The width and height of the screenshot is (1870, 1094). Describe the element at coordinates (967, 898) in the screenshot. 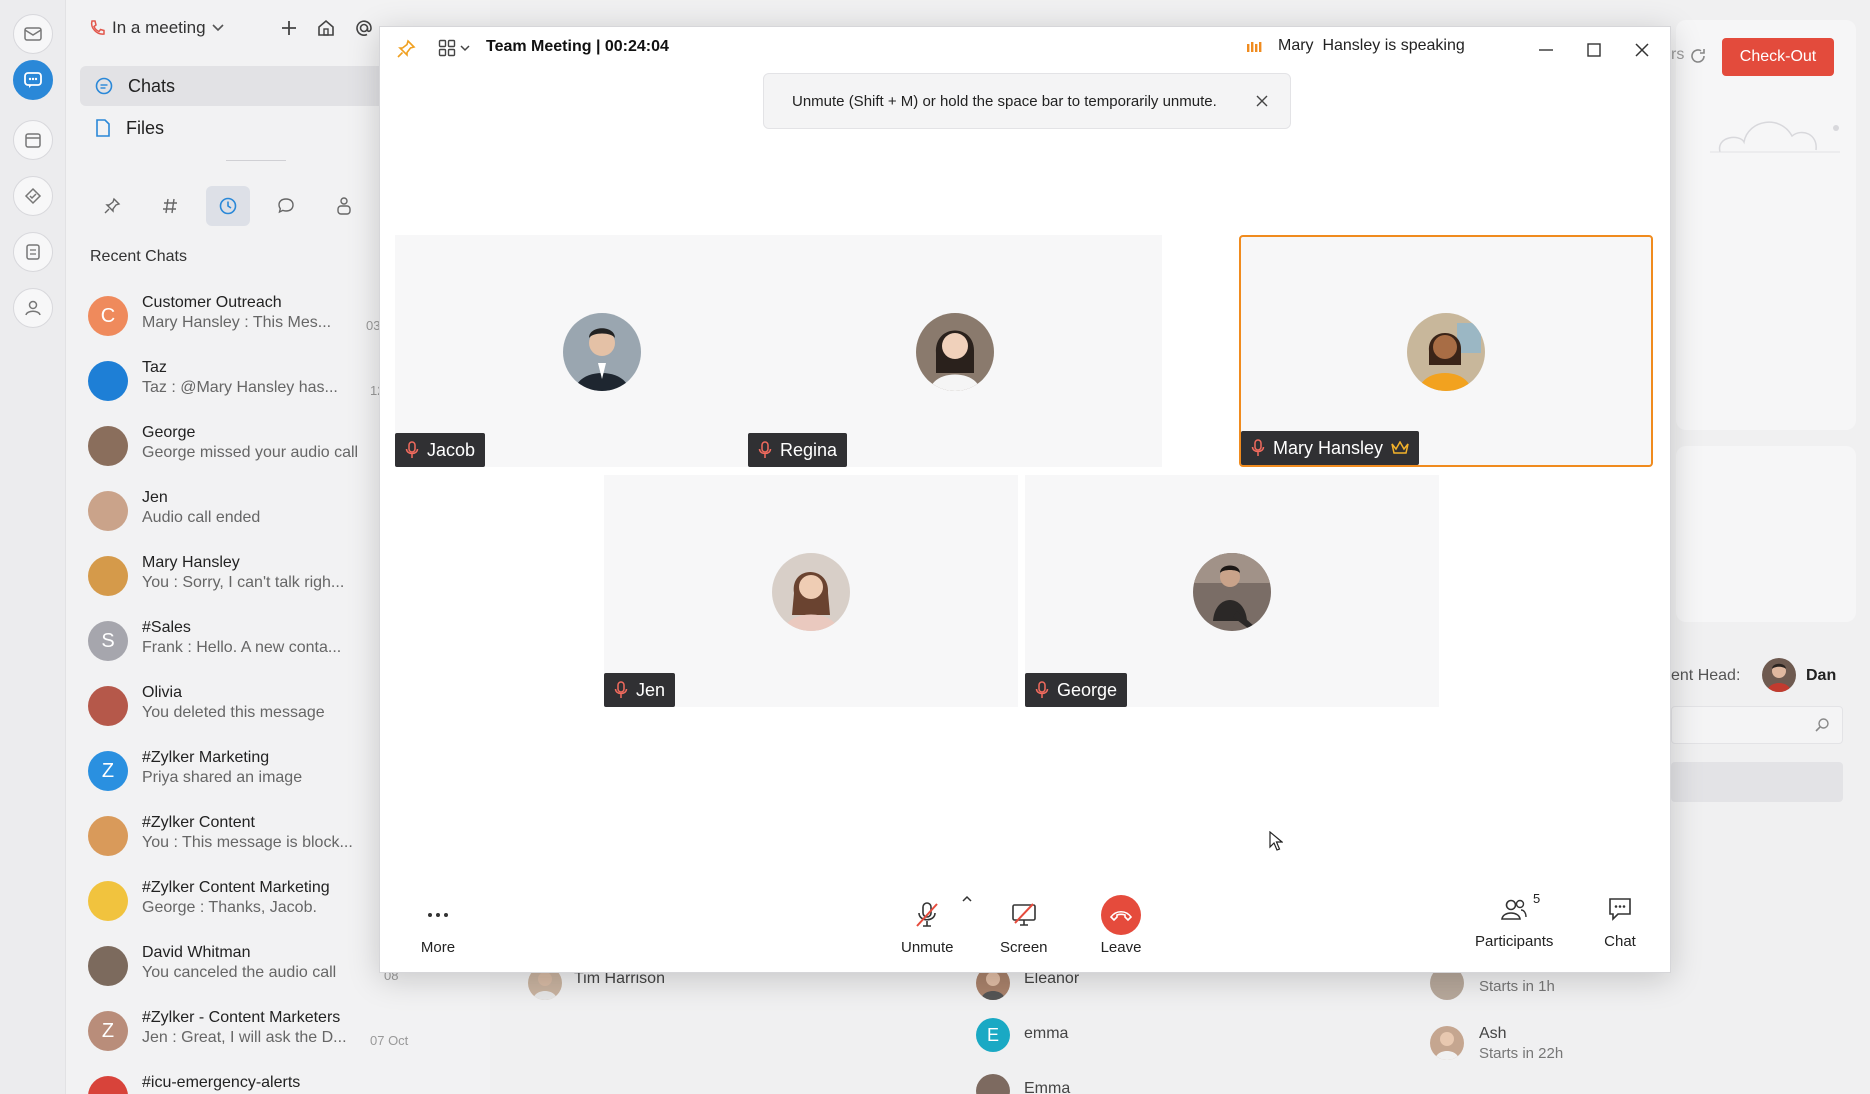

I see `chevron-up-icon` at that location.